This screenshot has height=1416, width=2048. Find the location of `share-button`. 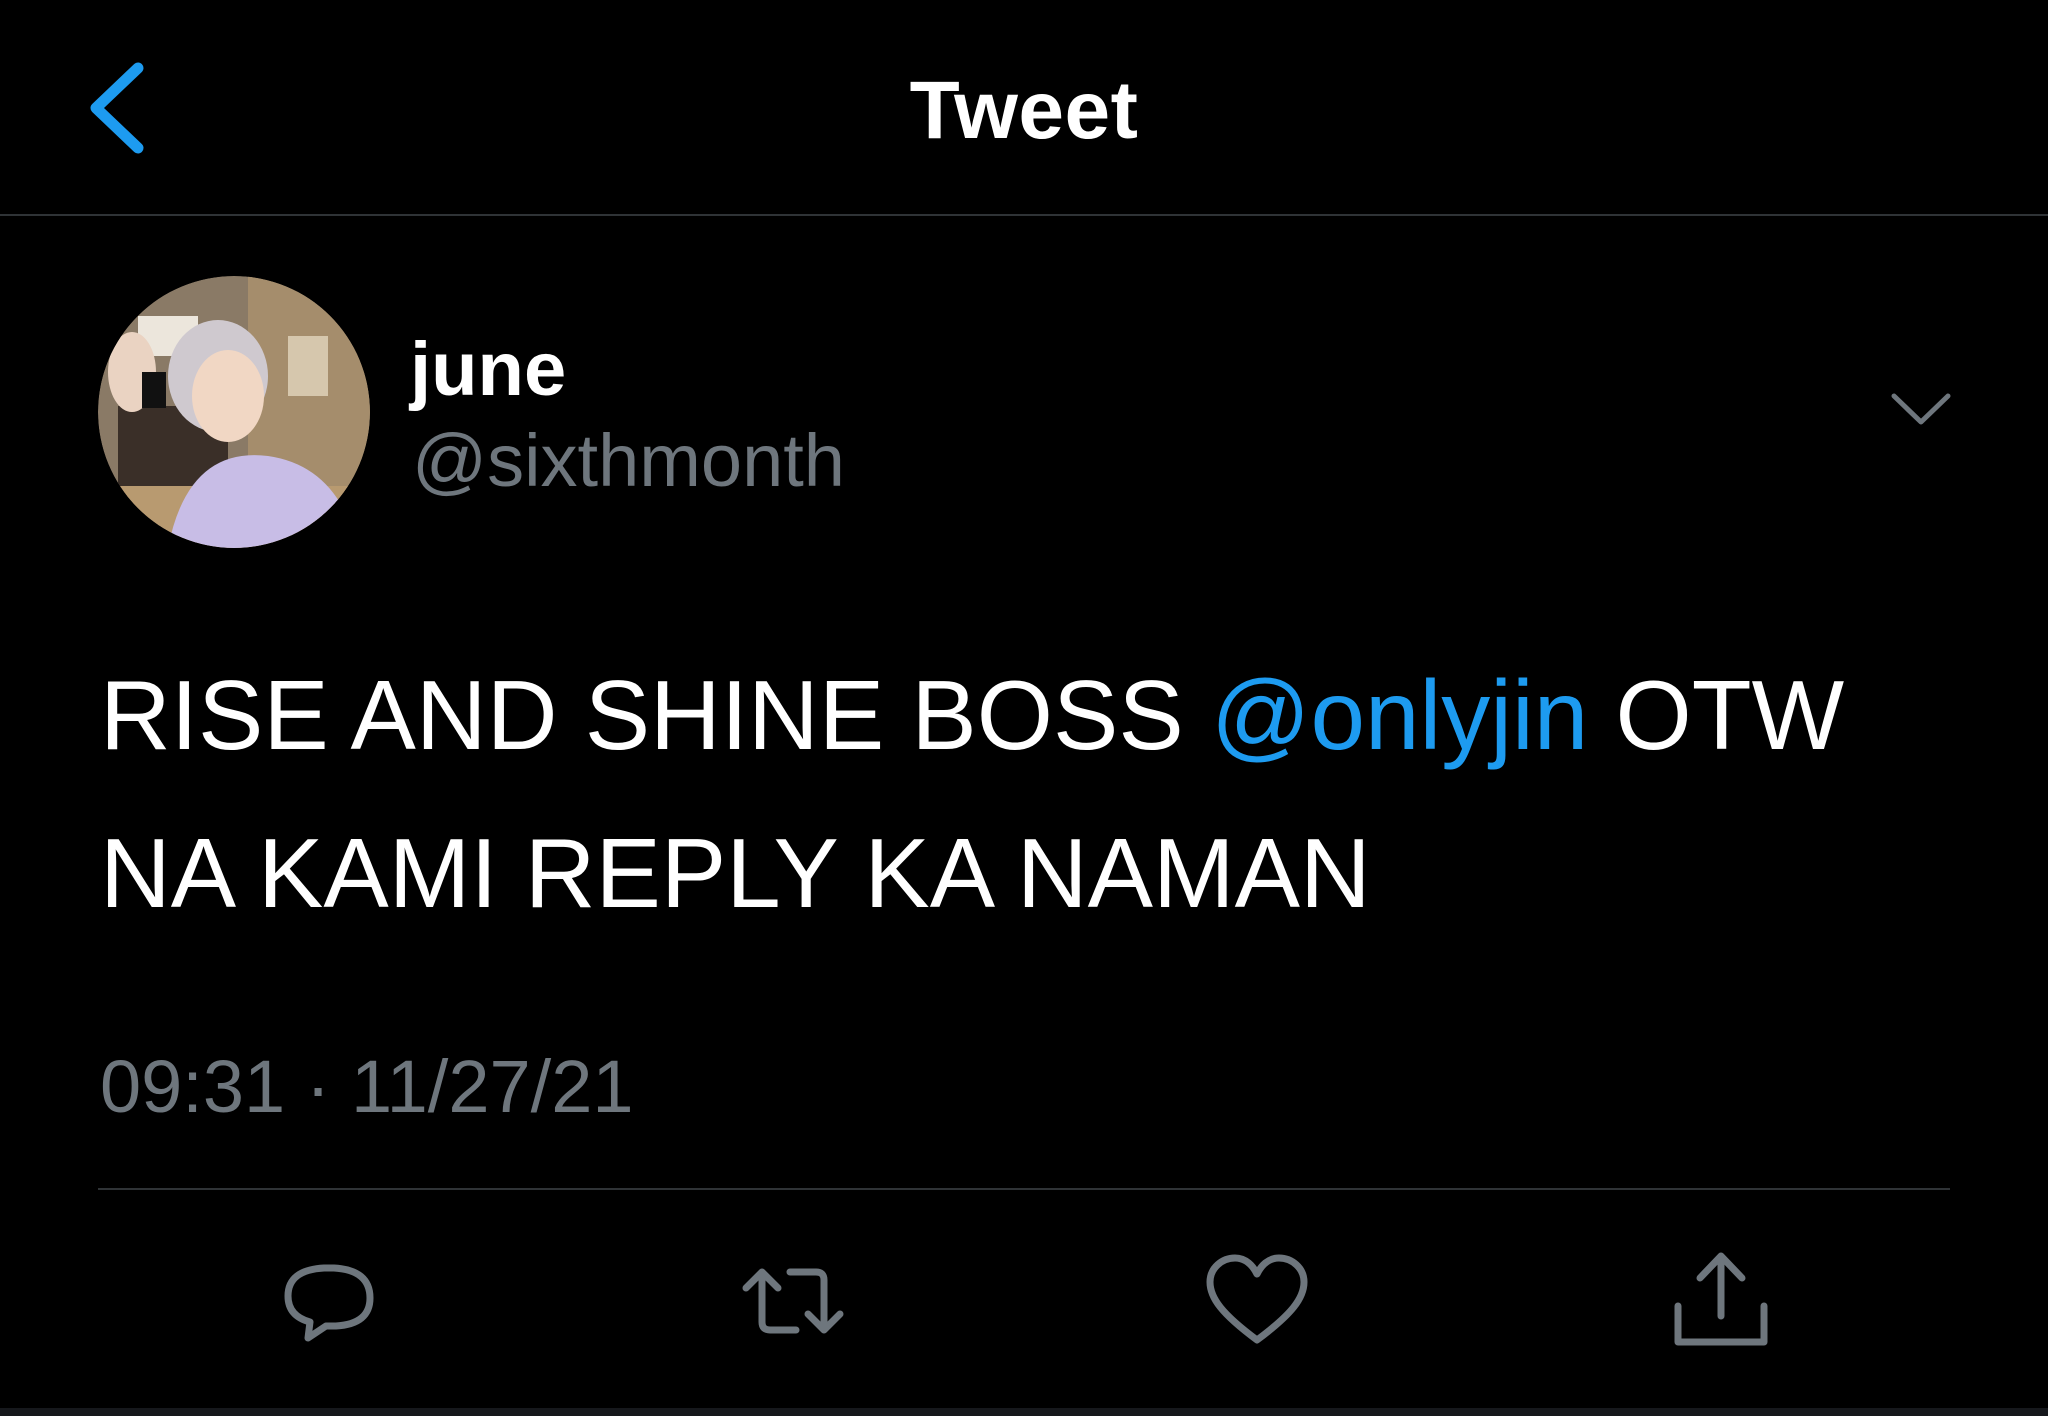

share-button is located at coordinates (1721, 1301).